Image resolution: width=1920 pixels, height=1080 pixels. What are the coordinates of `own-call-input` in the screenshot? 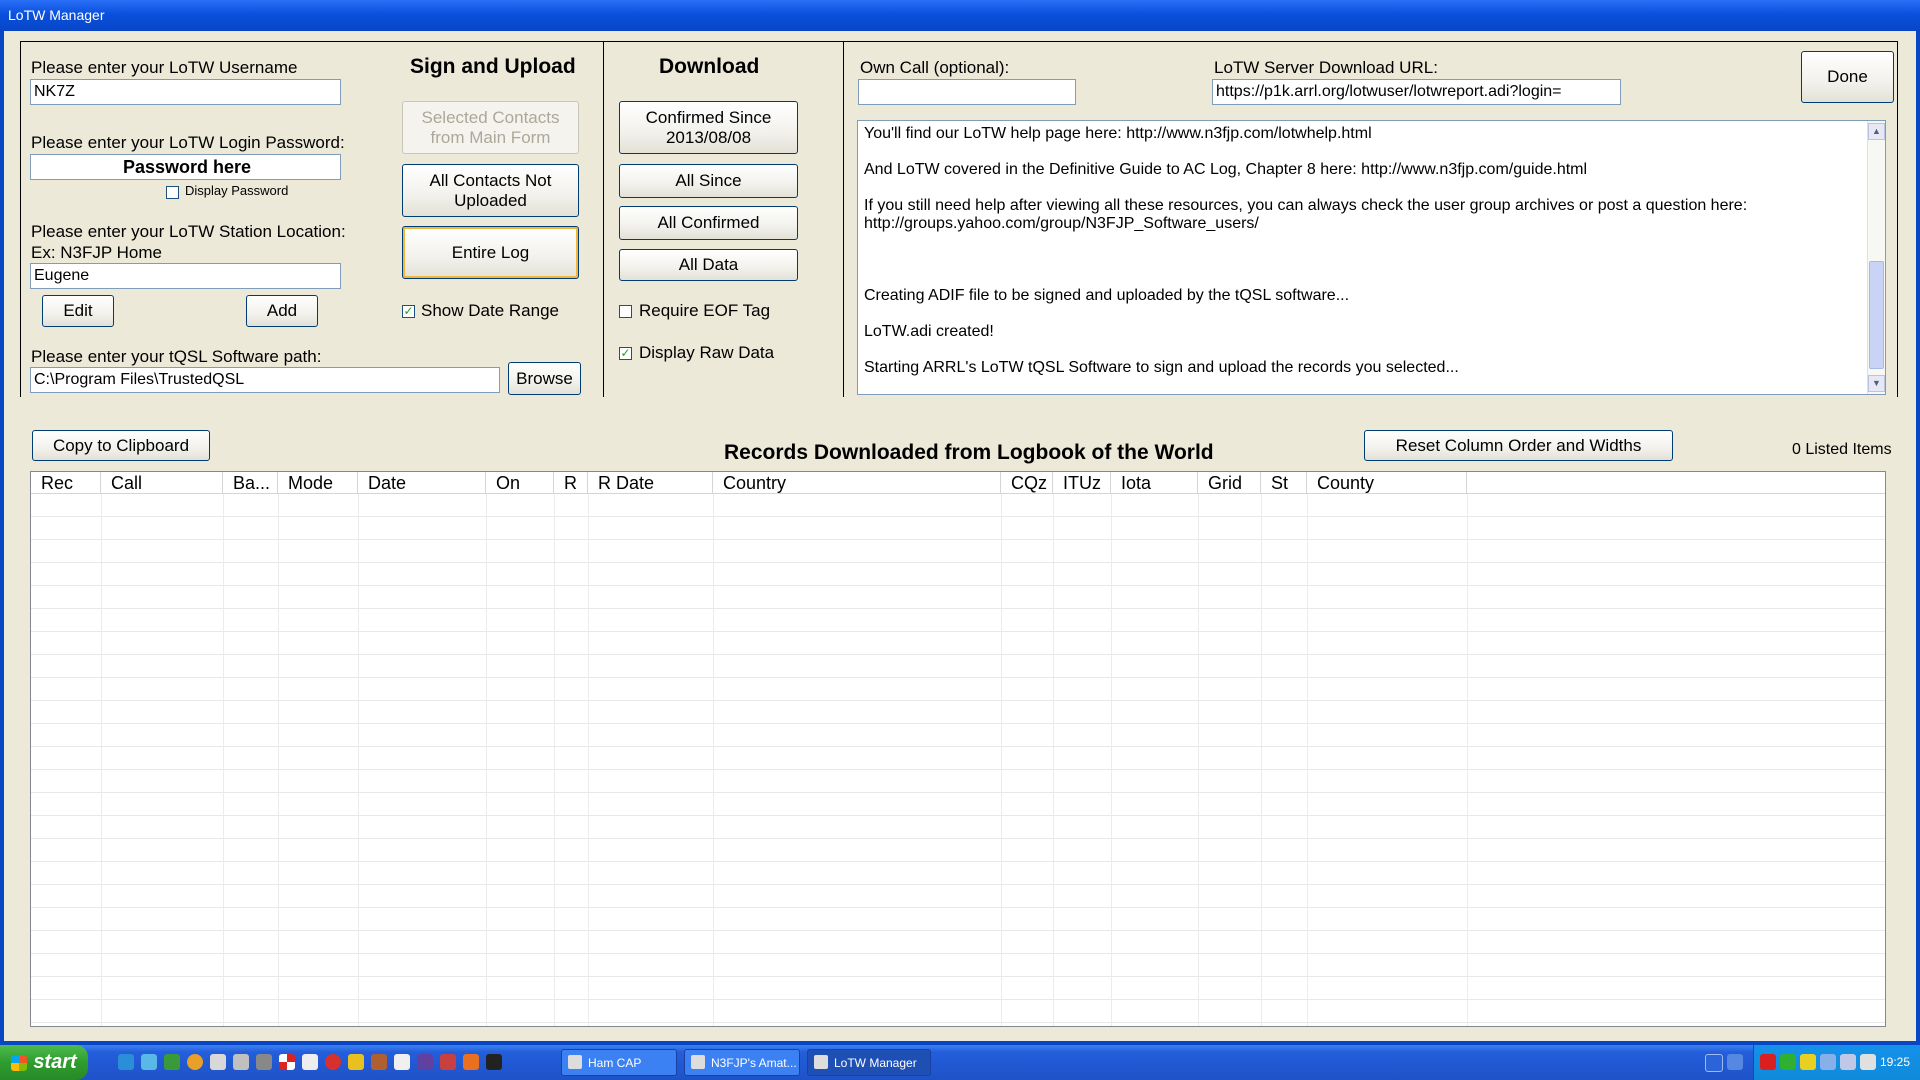 It's located at (967, 92).